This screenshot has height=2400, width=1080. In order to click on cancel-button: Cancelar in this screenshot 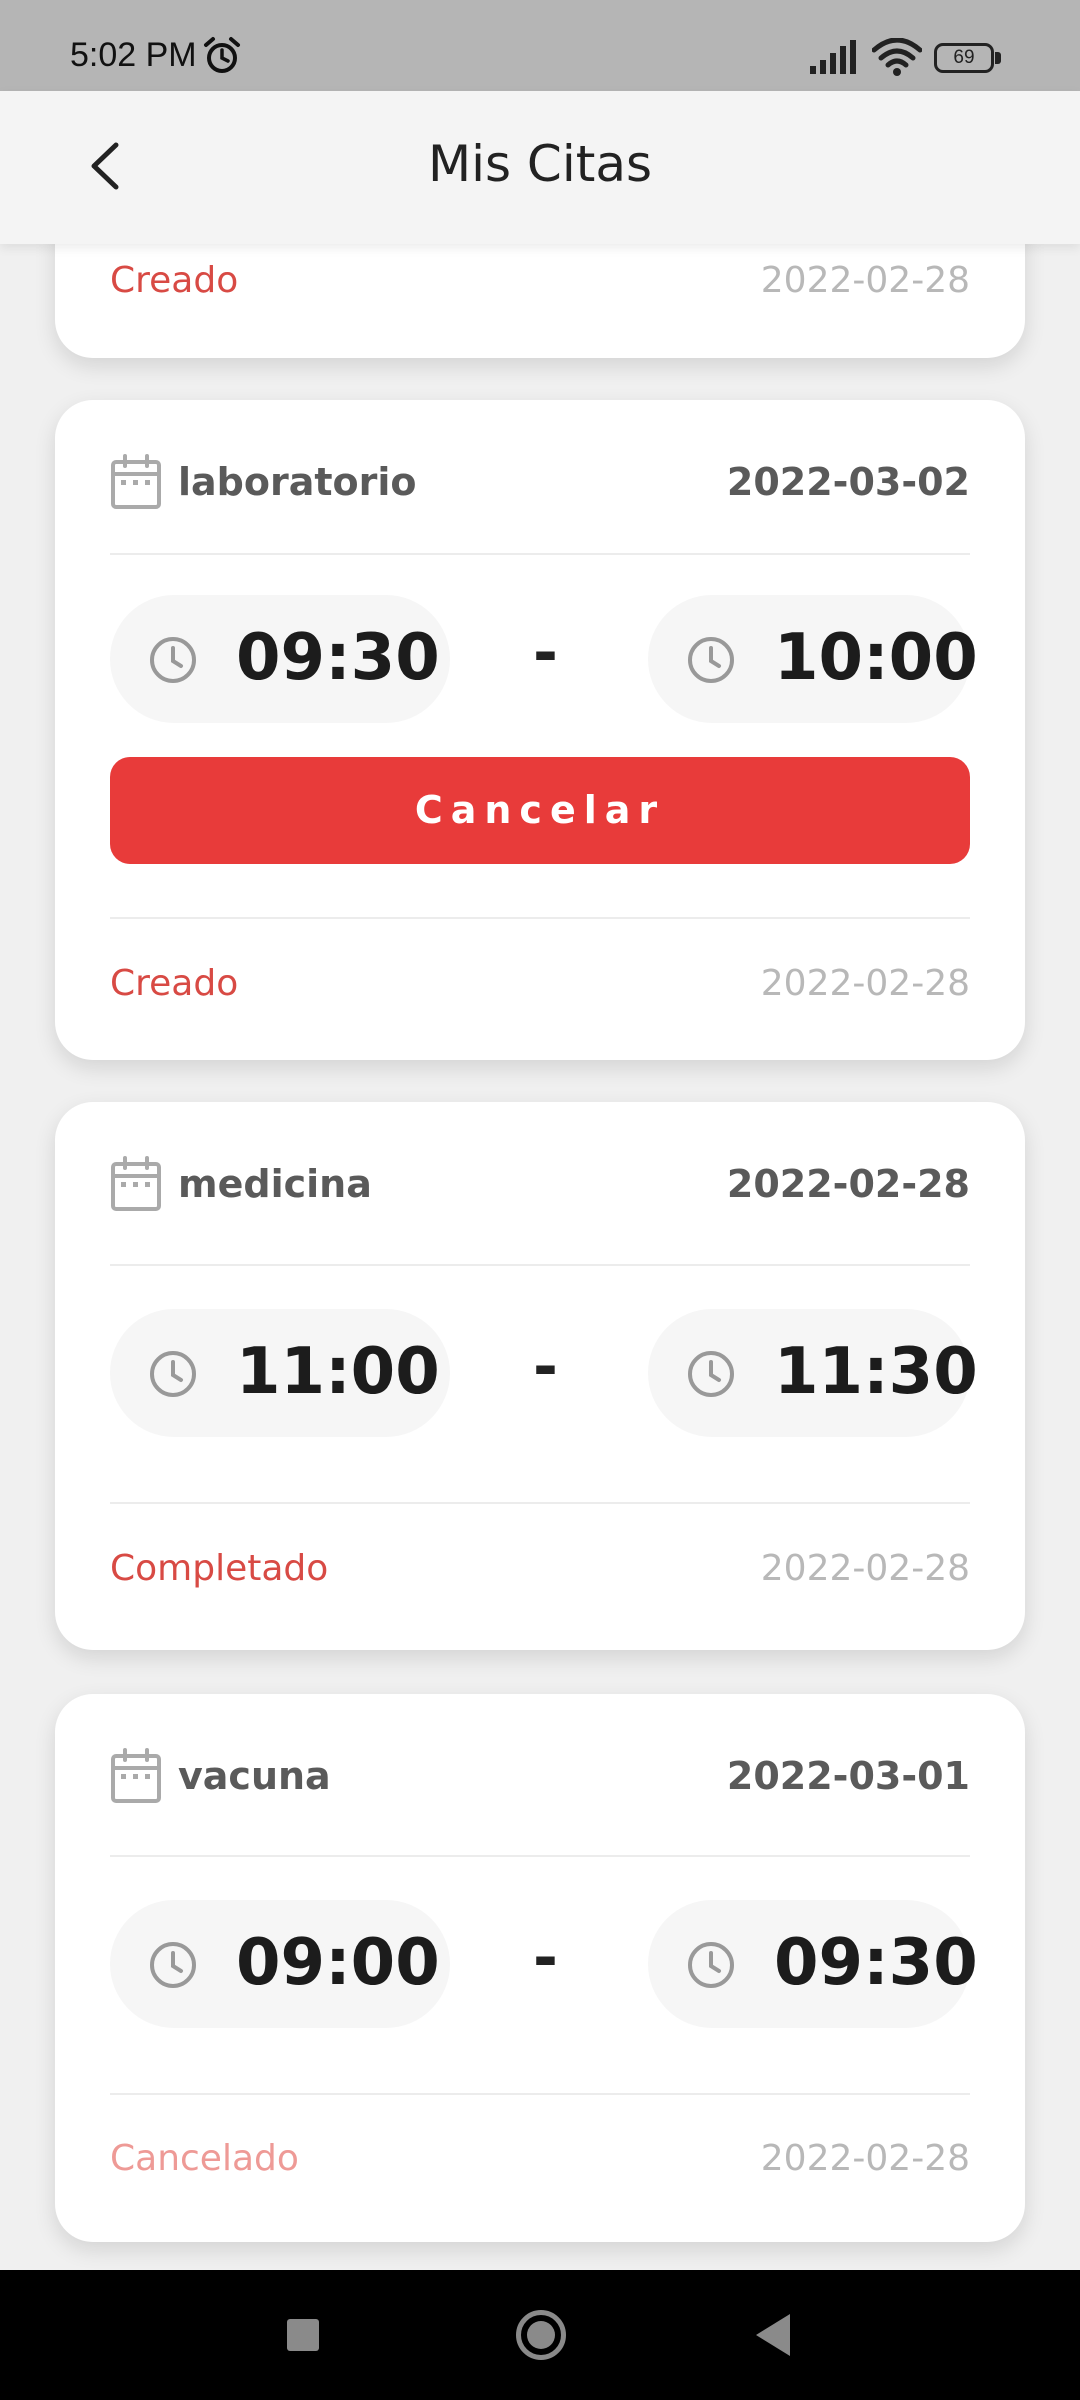, I will do `click(540, 810)`.